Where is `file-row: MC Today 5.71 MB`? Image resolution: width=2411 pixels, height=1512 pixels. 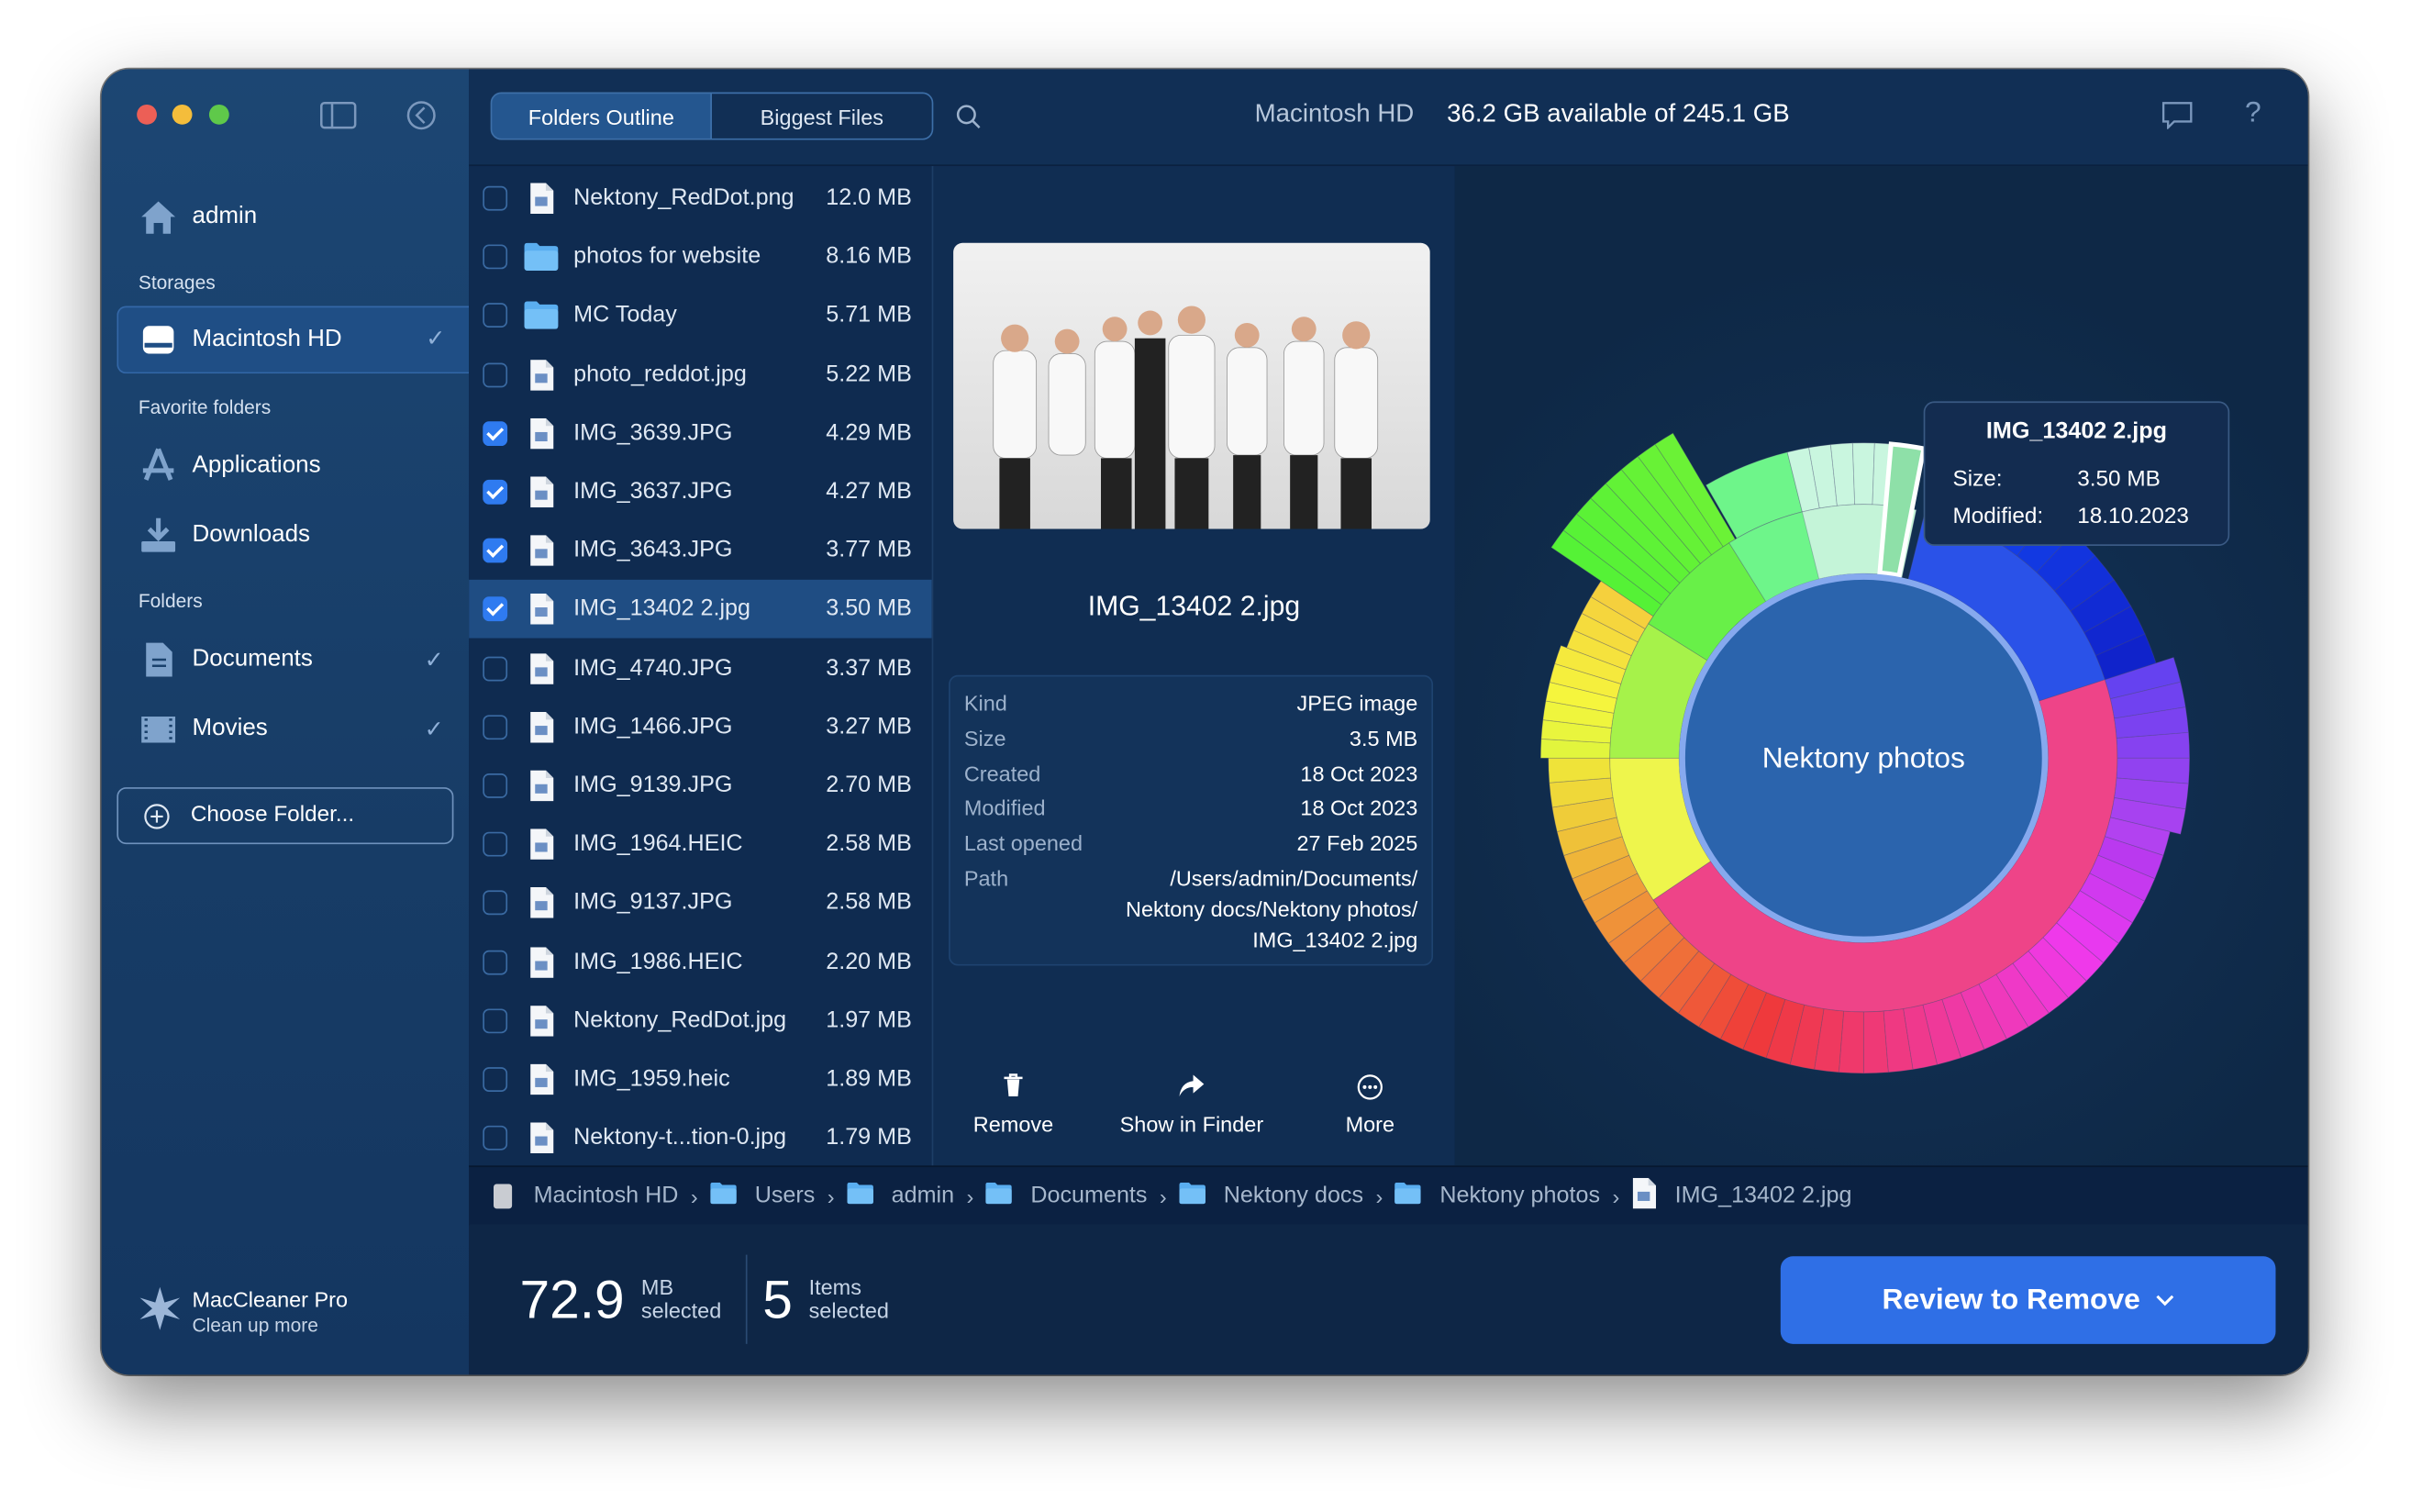
file-row: MC Today 5.71 MB is located at coordinates (700, 315).